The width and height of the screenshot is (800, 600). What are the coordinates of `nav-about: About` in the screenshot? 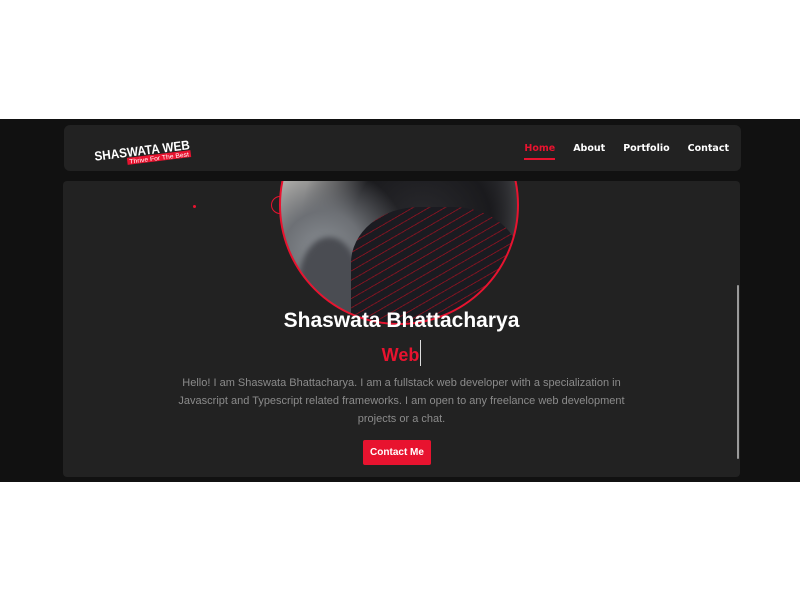 It's located at (589, 148).